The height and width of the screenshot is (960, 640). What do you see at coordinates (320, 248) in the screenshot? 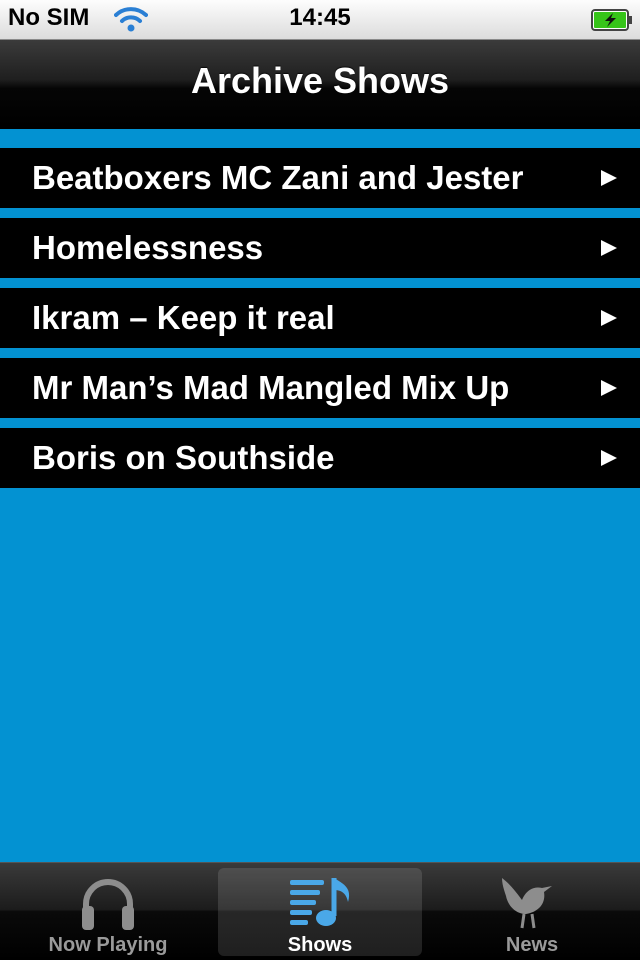
I see `list-item: Homelessness` at bounding box center [320, 248].